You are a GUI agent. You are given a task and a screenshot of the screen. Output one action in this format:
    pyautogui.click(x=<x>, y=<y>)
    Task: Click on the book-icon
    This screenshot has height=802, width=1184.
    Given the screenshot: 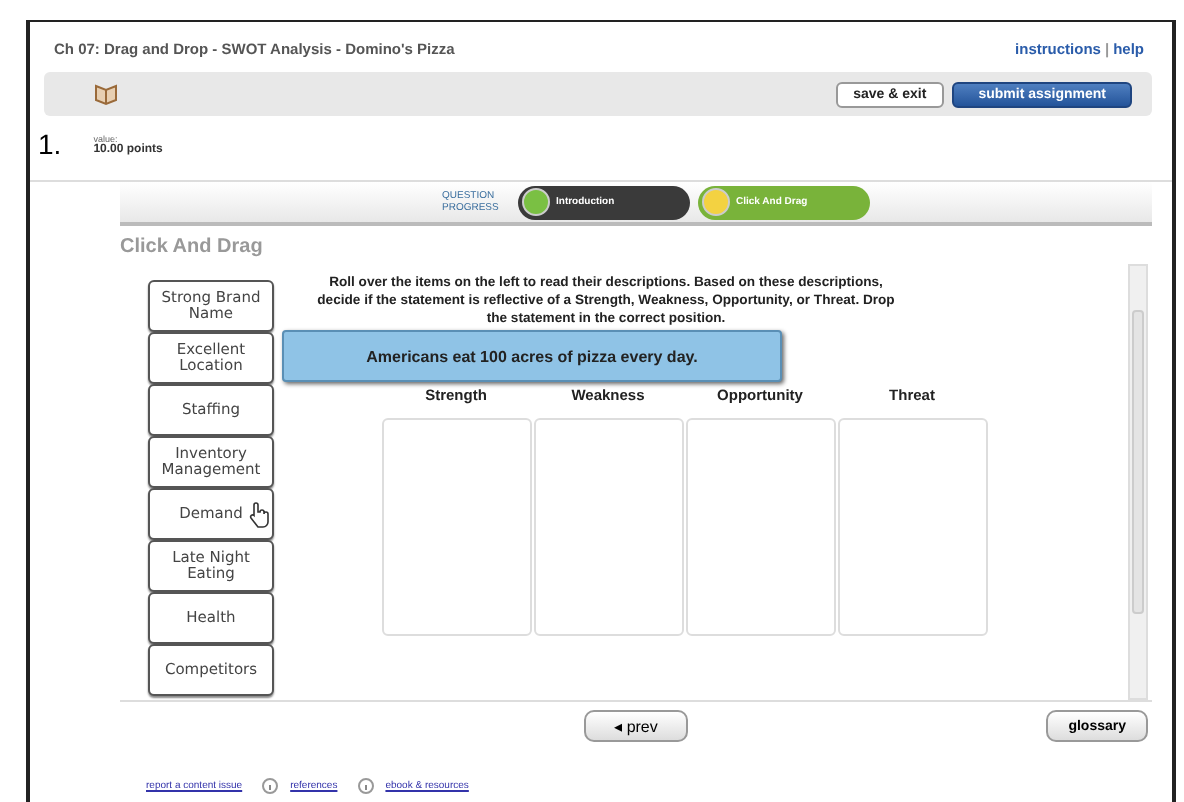 What is the action you would take?
    pyautogui.click(x=106, y=94)
    